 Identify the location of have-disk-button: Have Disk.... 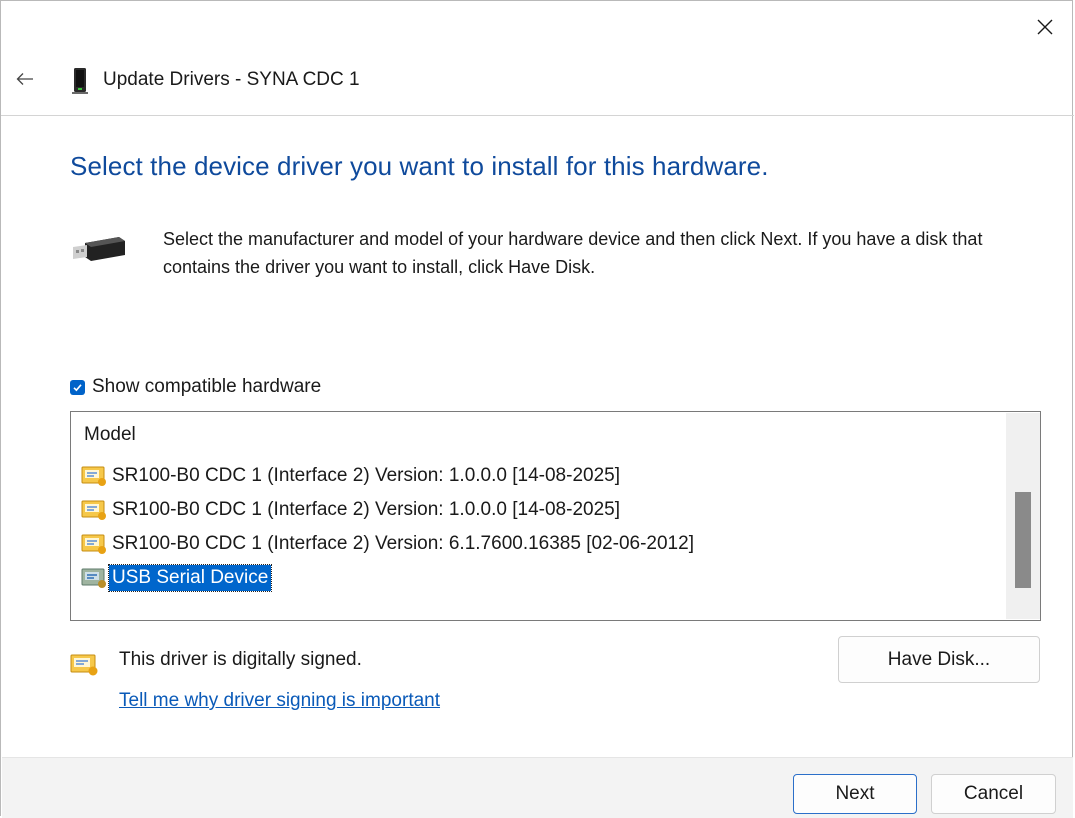
(939, 659).